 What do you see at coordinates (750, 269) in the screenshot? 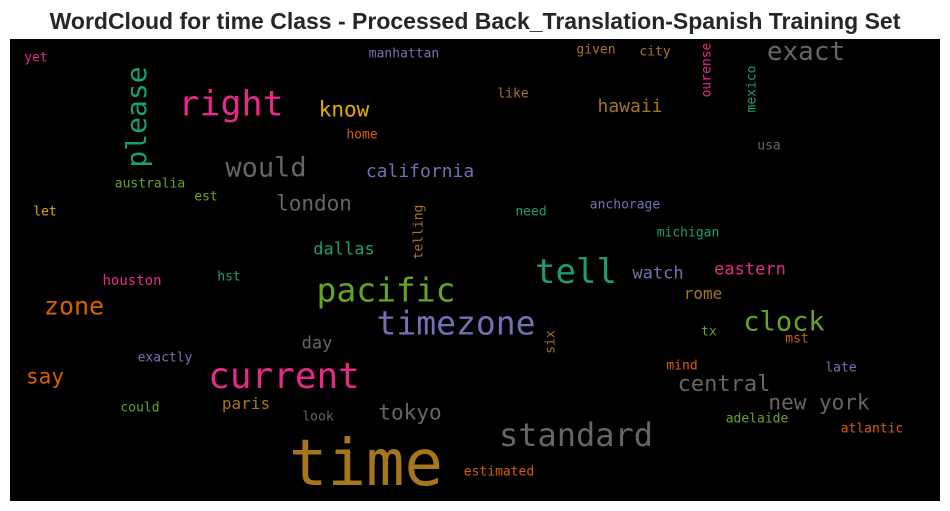
I see `word-eastern: eastern` at bounding box center [750, 269].